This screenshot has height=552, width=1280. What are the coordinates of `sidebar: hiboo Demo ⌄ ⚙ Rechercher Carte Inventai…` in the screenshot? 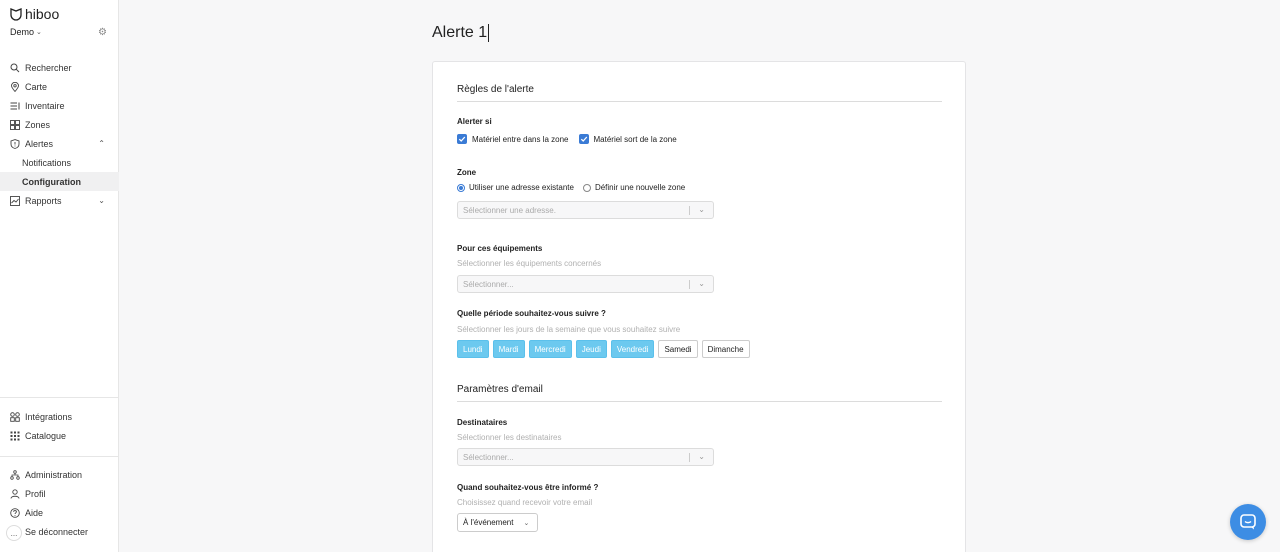 It's located at (59, 276).